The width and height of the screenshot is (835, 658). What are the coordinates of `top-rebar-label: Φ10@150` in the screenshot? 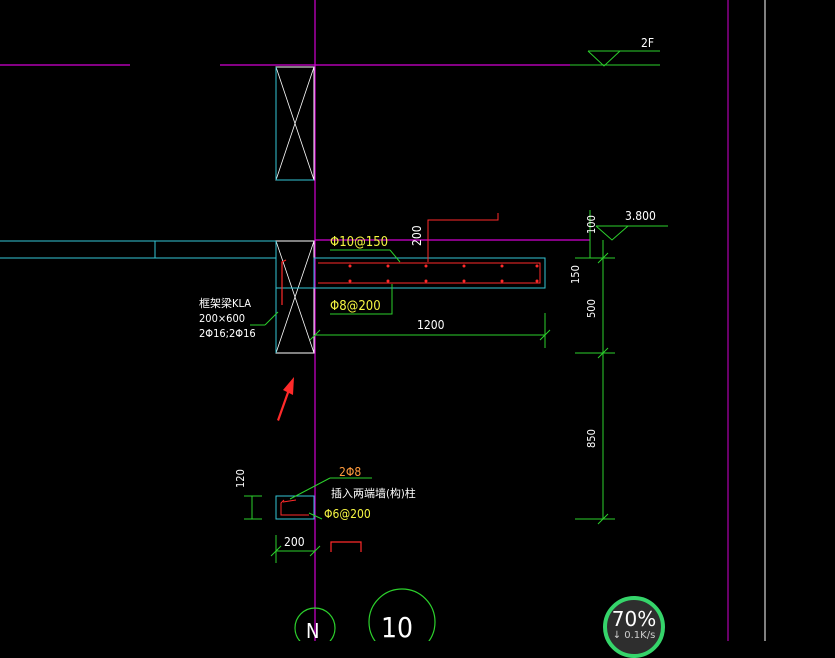 It's located at (359, 242).